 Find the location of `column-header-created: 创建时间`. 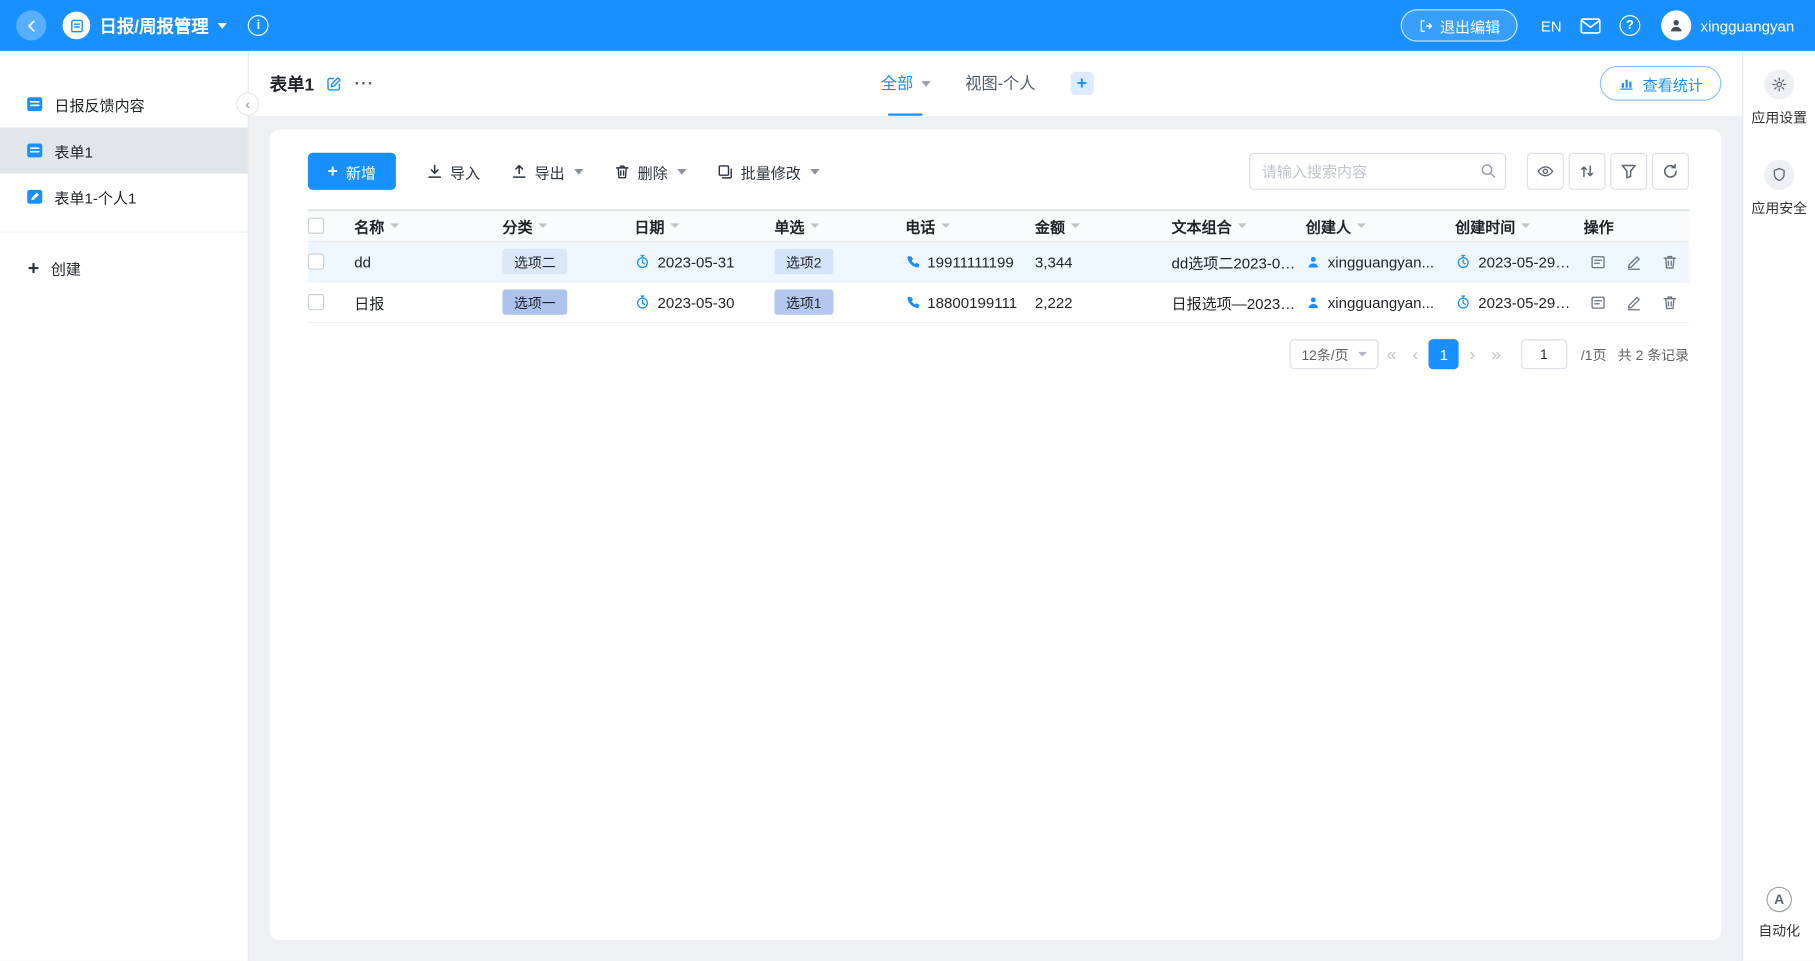

column-header-created: 创建时间 is located at coordinates (1519, 226).